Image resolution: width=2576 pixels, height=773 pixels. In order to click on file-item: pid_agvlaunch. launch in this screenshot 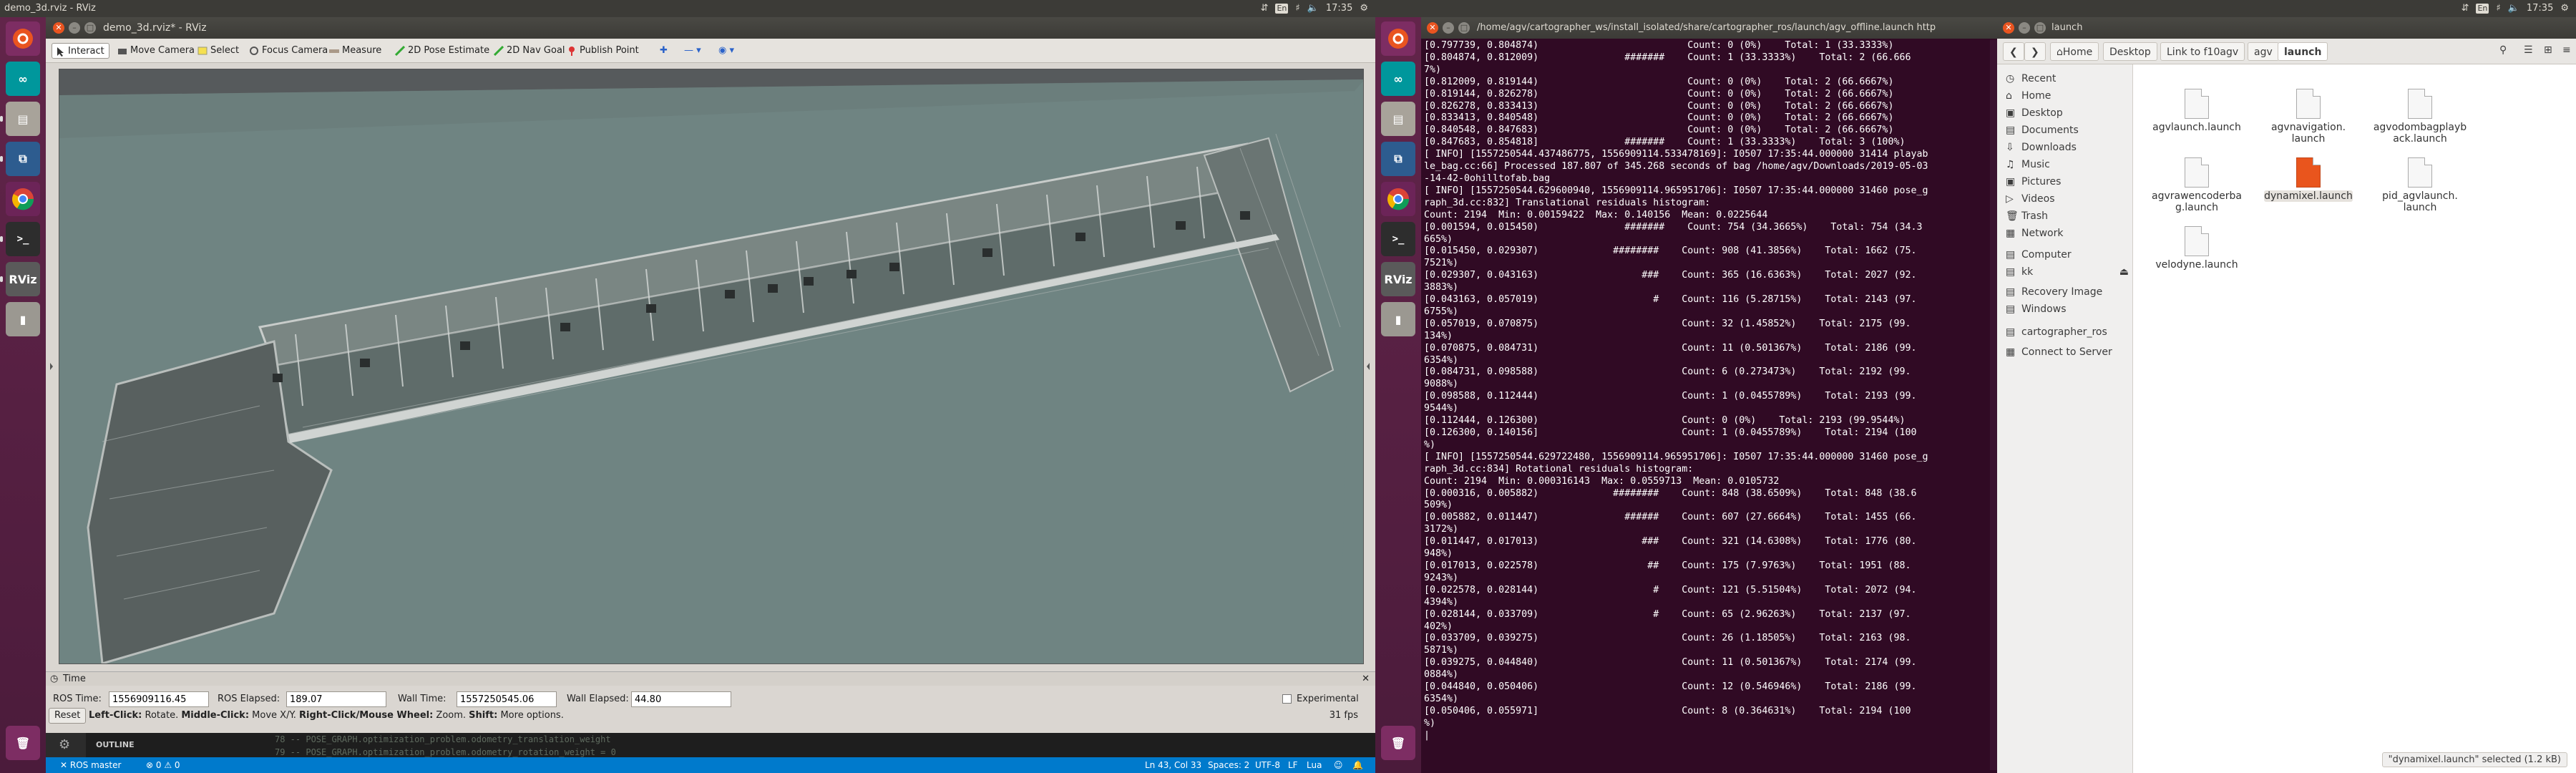, I will do `click(2420, 185)`.